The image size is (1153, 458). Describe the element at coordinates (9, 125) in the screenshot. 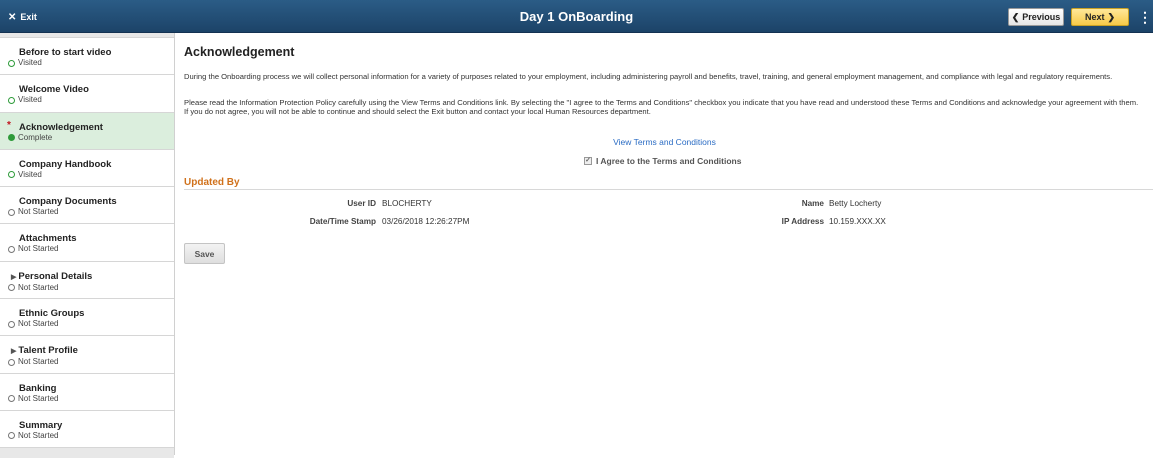

I see `required-star-icon: *` at that location.